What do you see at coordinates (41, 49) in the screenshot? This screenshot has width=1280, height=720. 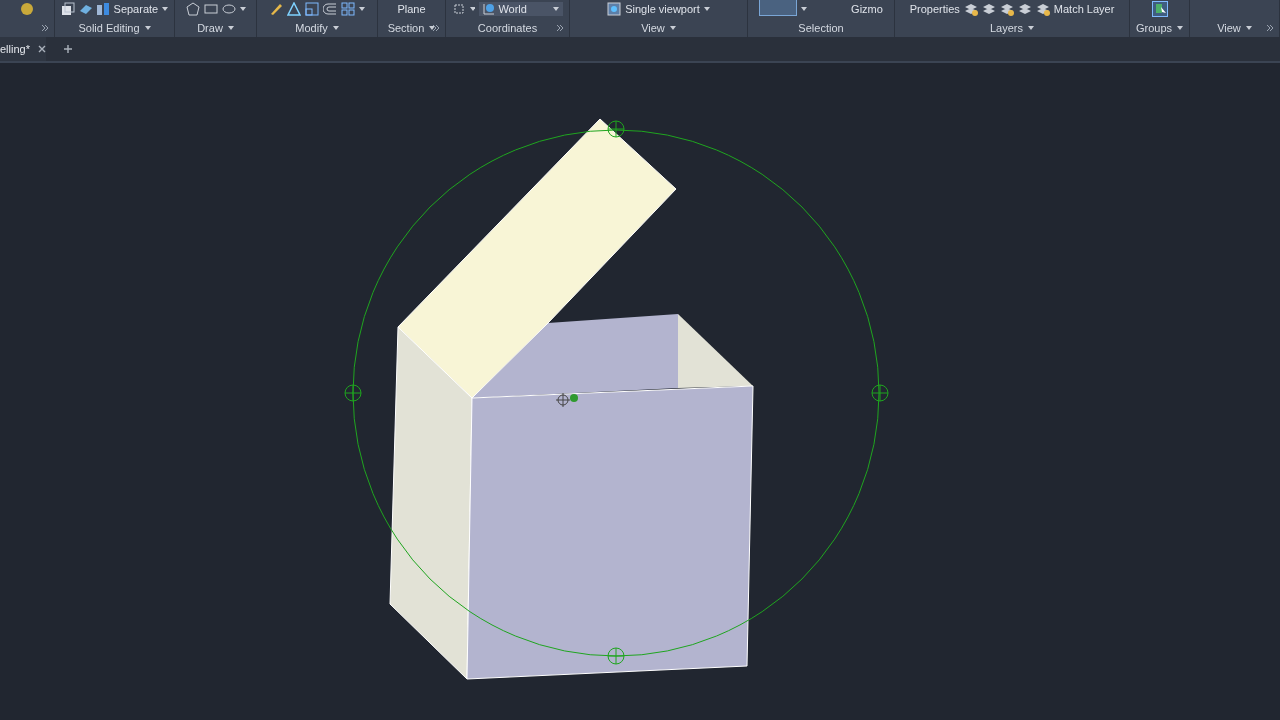 I see `close-icon` at bounding box center [41, 49].